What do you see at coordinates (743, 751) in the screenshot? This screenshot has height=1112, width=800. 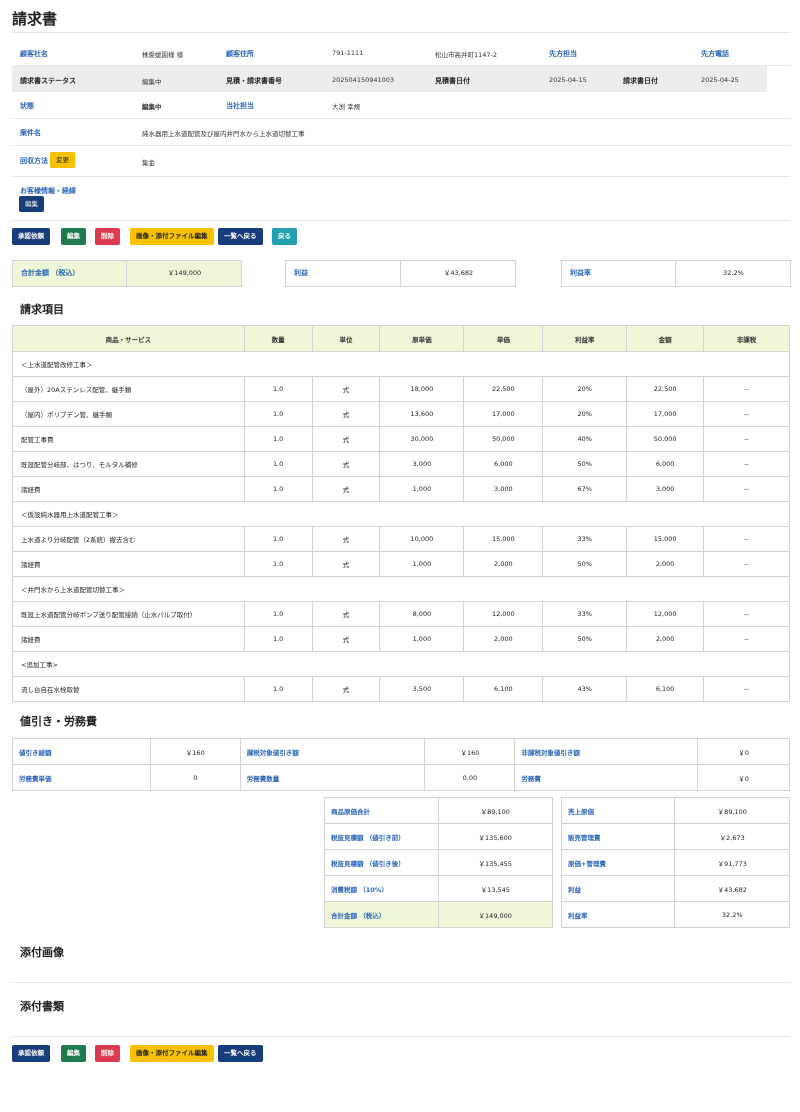 I see `nontaxable-discount: ￥0` at bounding box center [743, 751].